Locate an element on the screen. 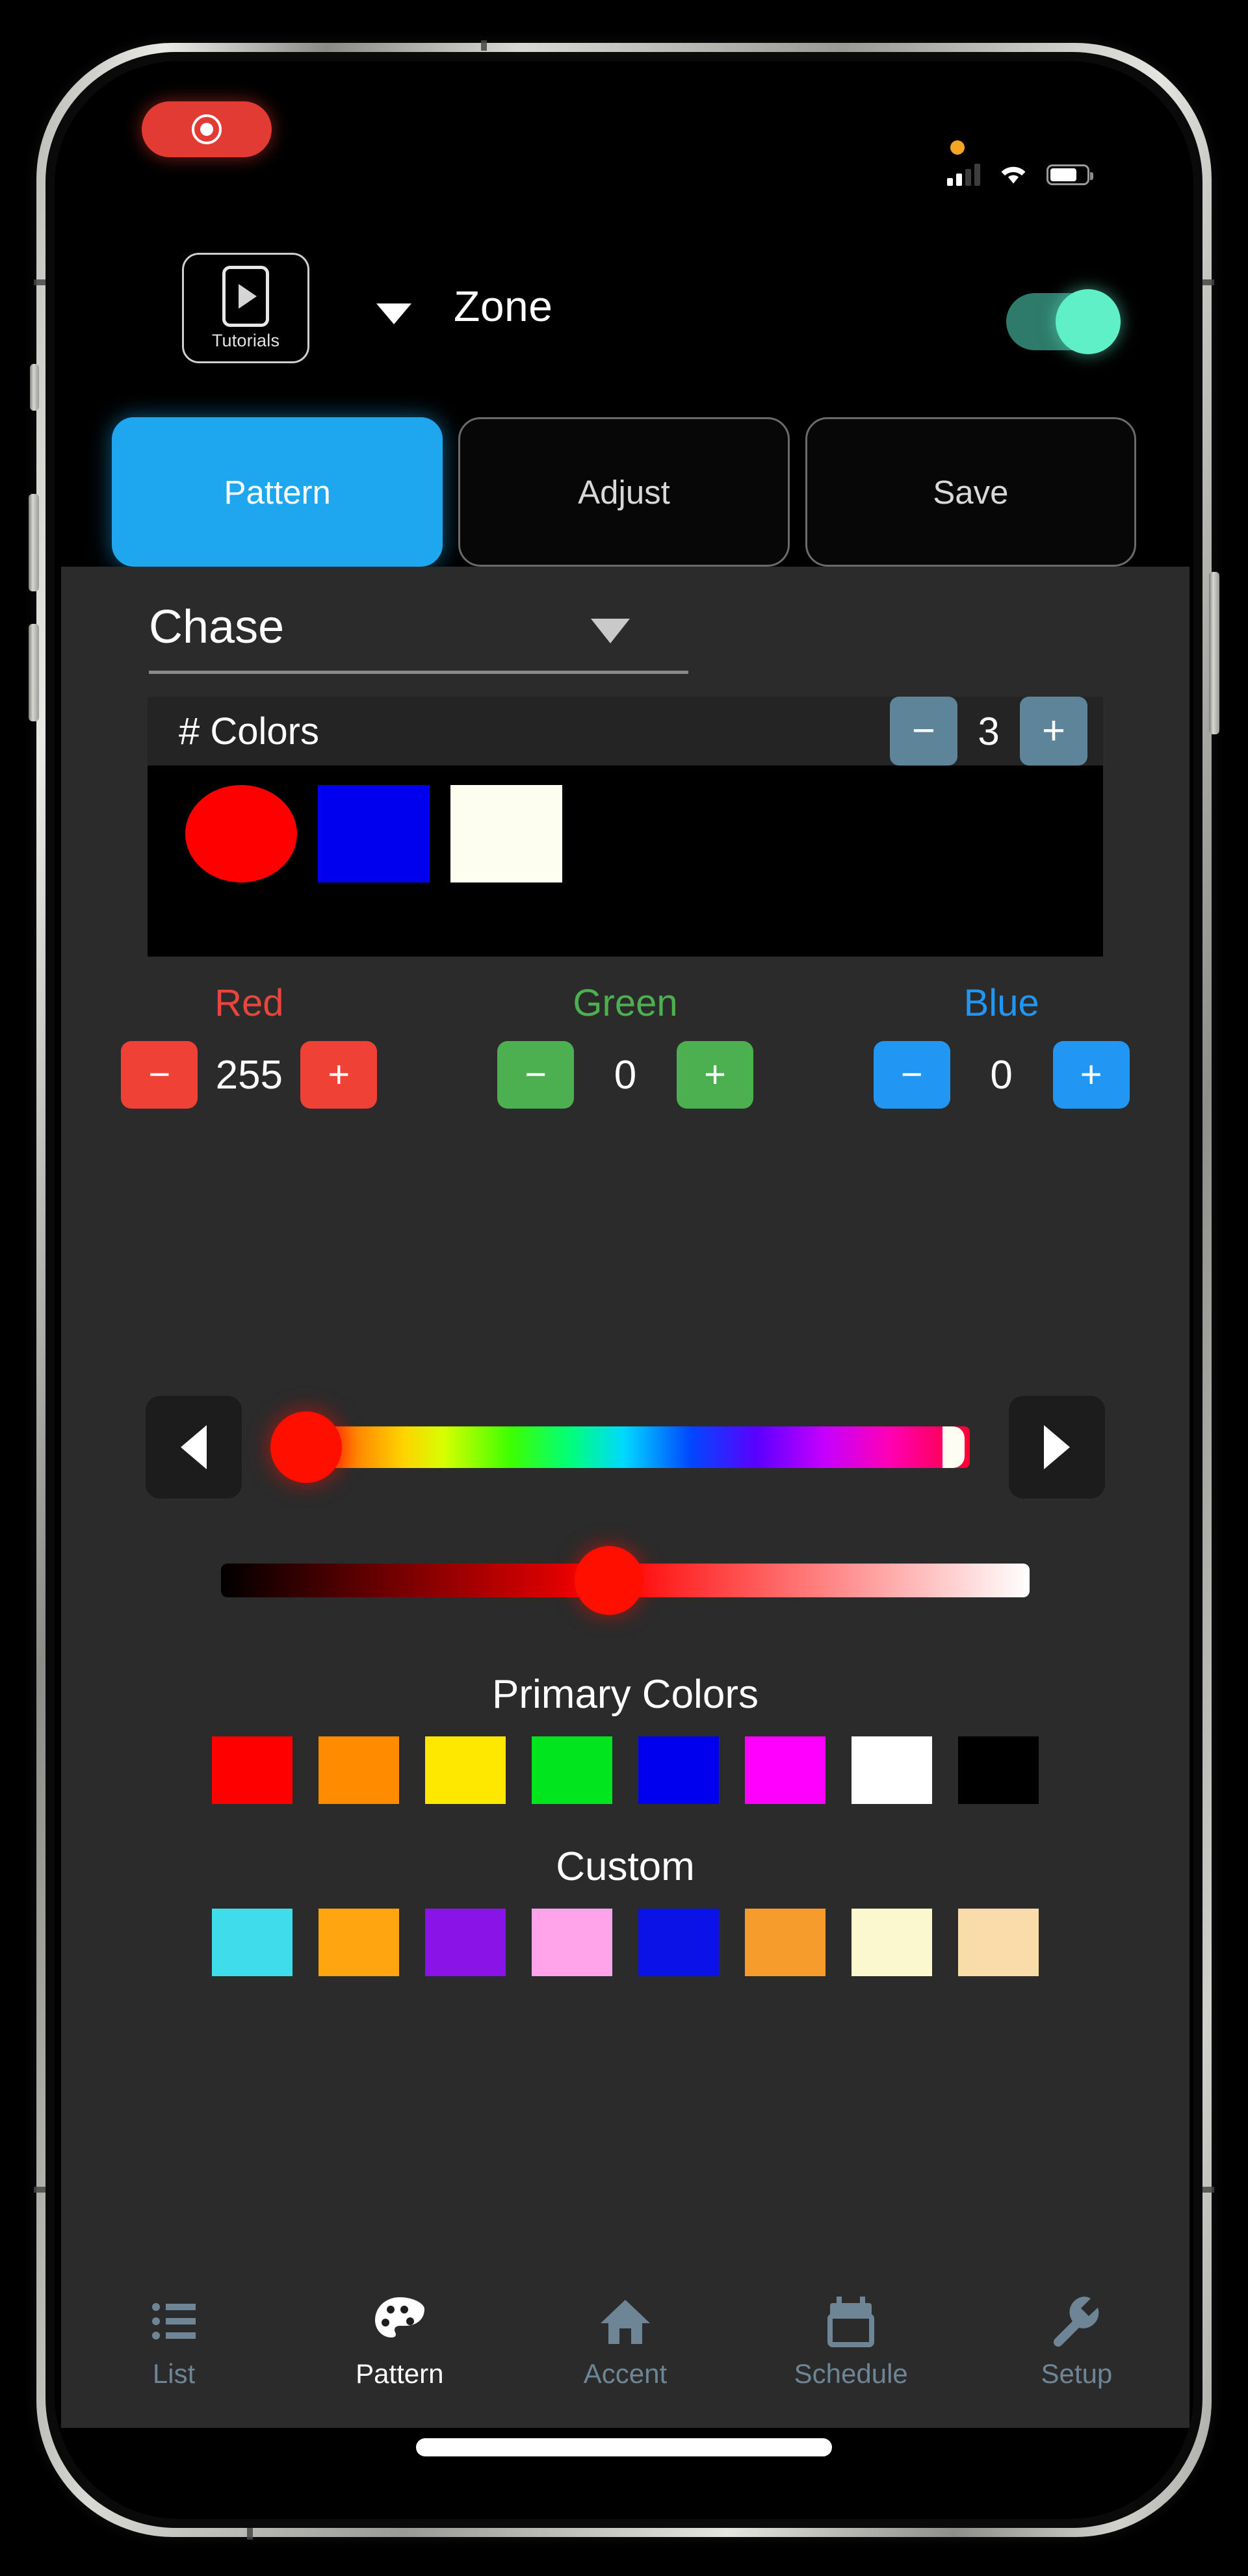 The image size is (1248, 2576). tab-save-label: Save is located at coordinates (971, 492).